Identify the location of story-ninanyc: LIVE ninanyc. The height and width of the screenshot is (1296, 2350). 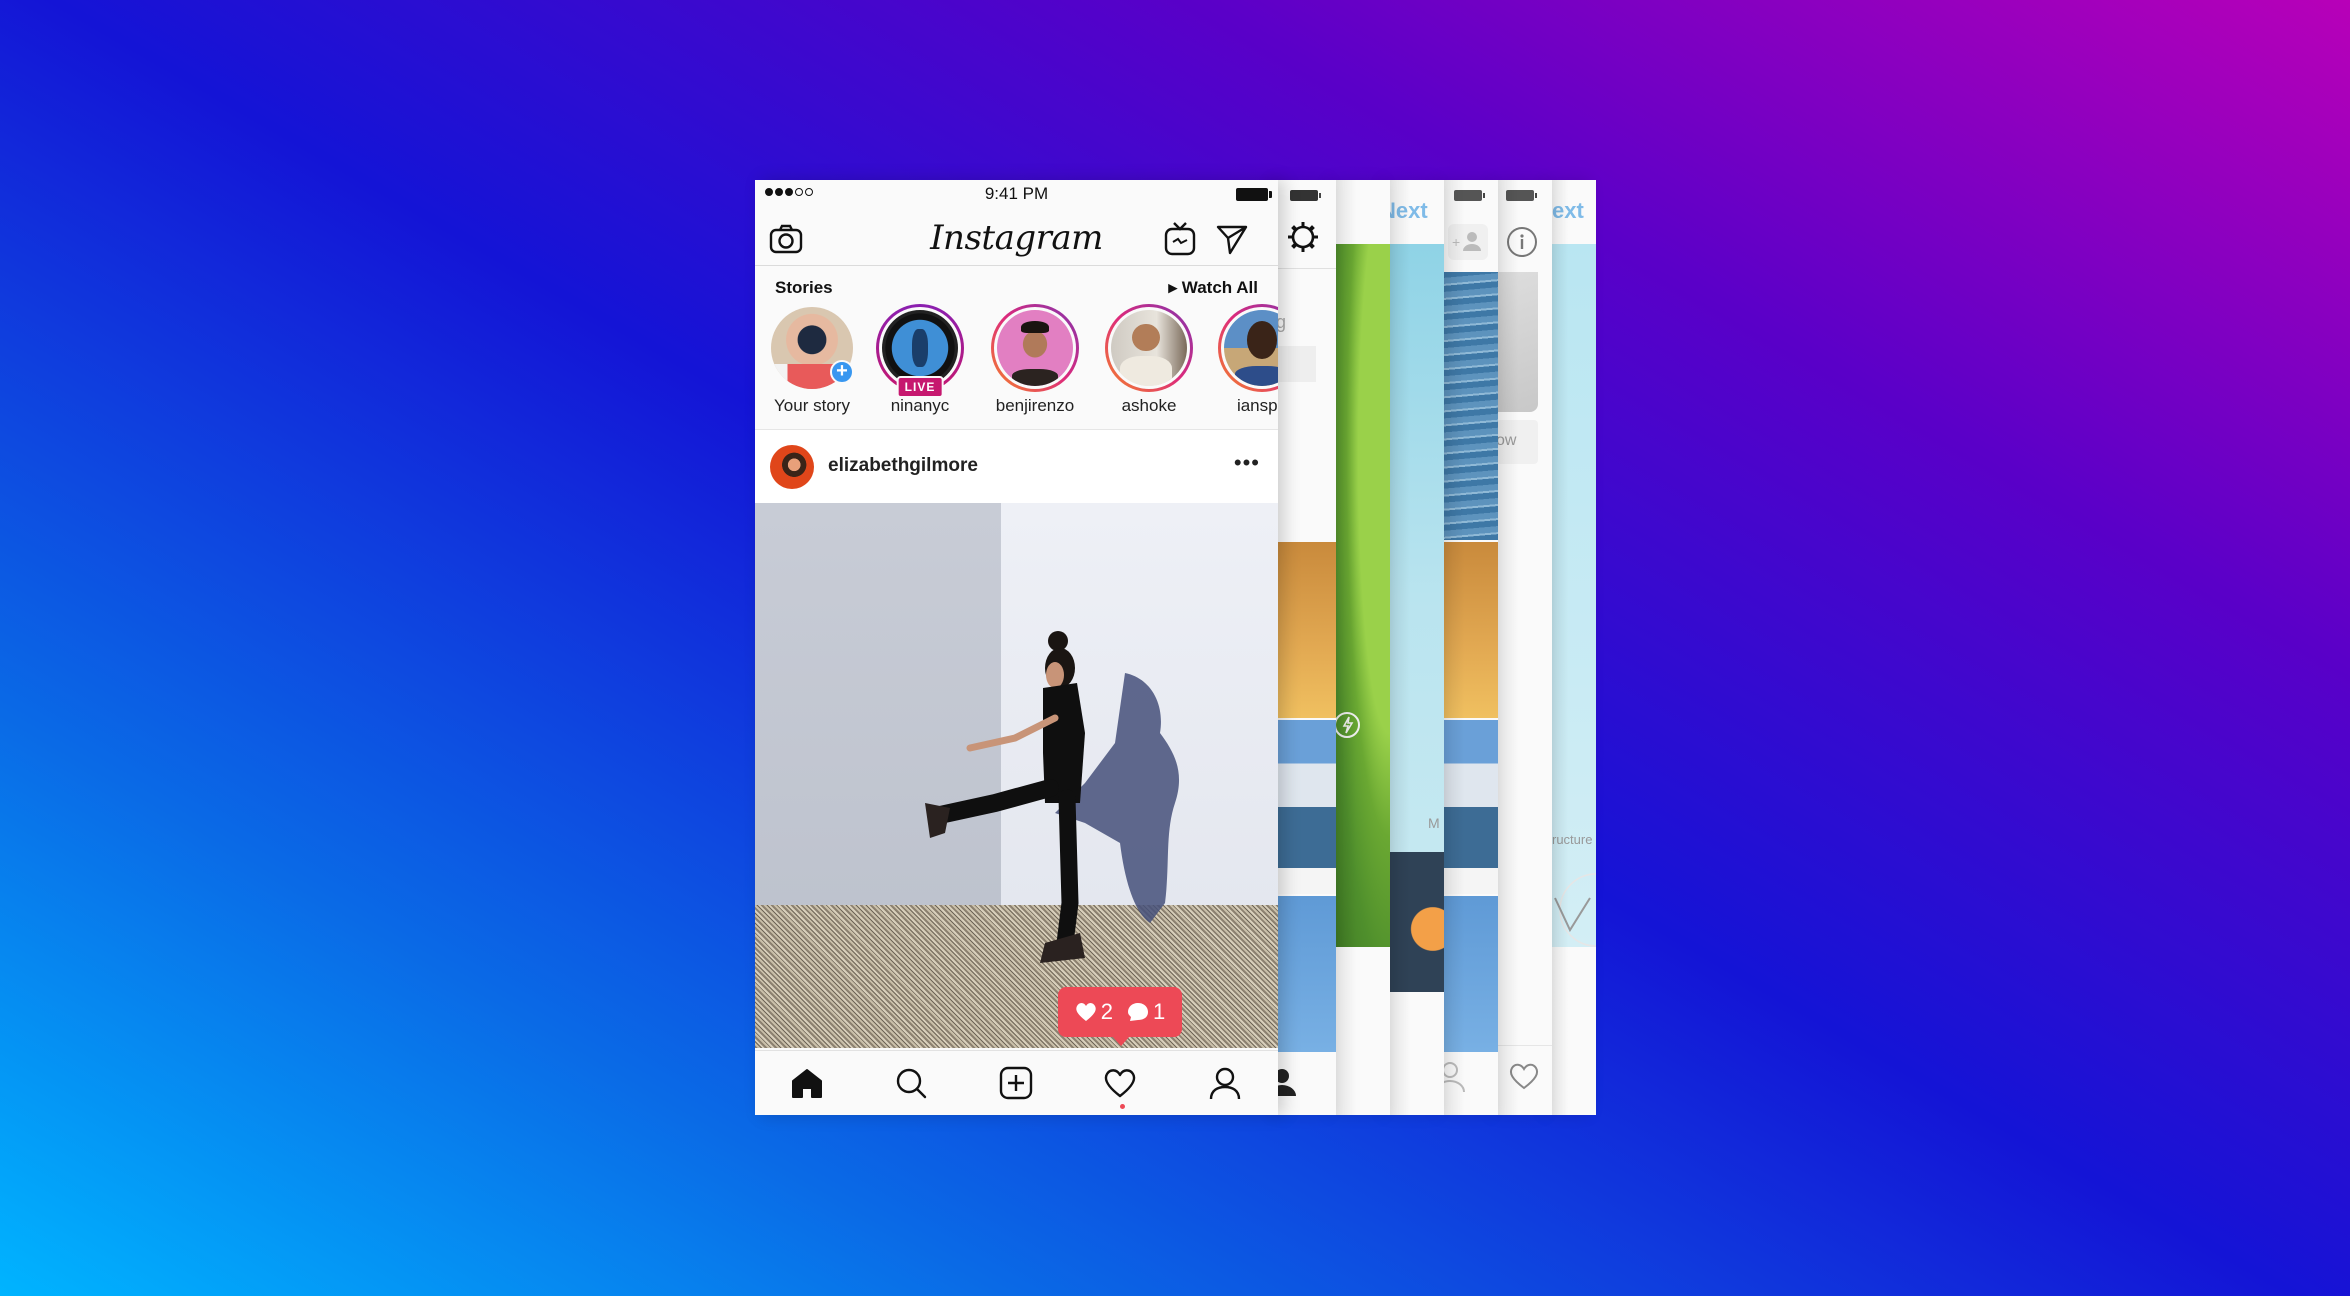
(920, 360).